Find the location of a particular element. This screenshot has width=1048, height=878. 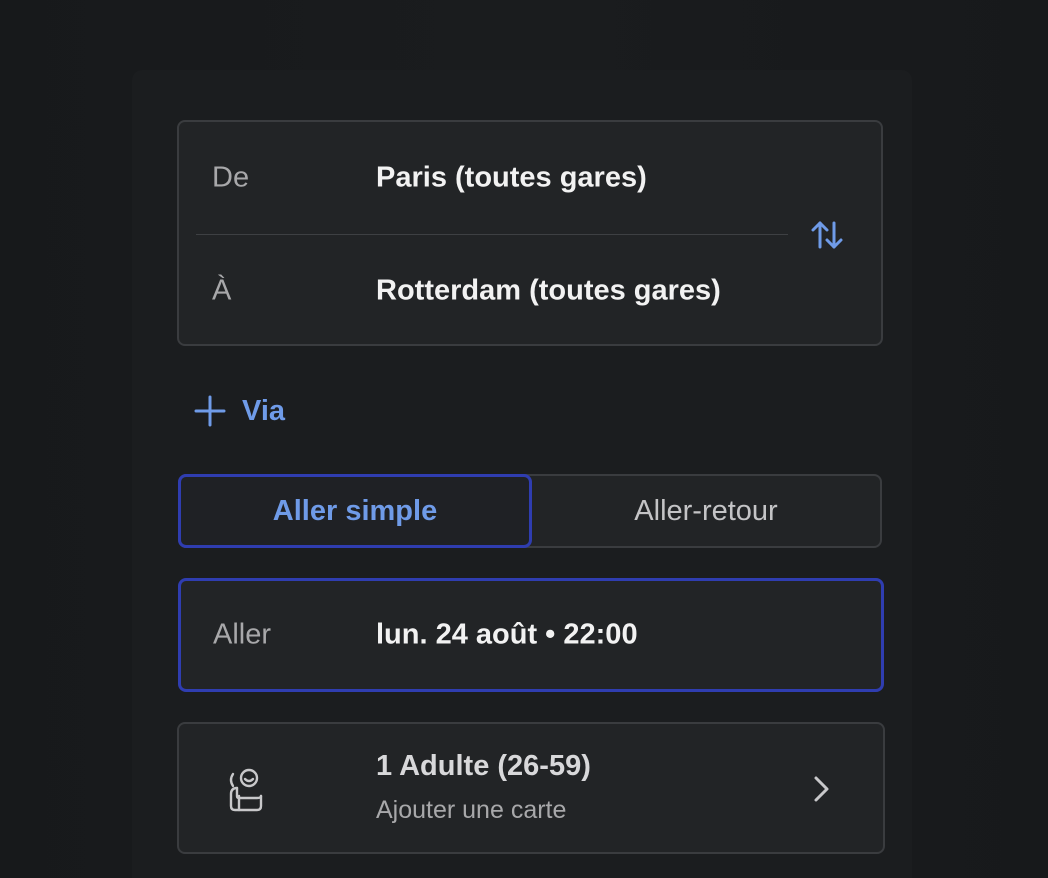

trip-option-round-trip: Aller-retour is located at coordinates (706, 511).